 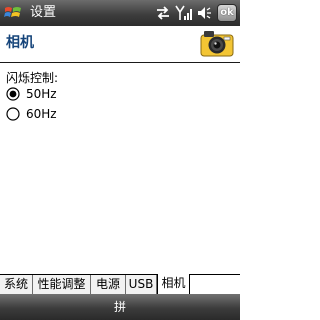 I want to click on title-bar: 设置 ok, so click(x=120, y=13).